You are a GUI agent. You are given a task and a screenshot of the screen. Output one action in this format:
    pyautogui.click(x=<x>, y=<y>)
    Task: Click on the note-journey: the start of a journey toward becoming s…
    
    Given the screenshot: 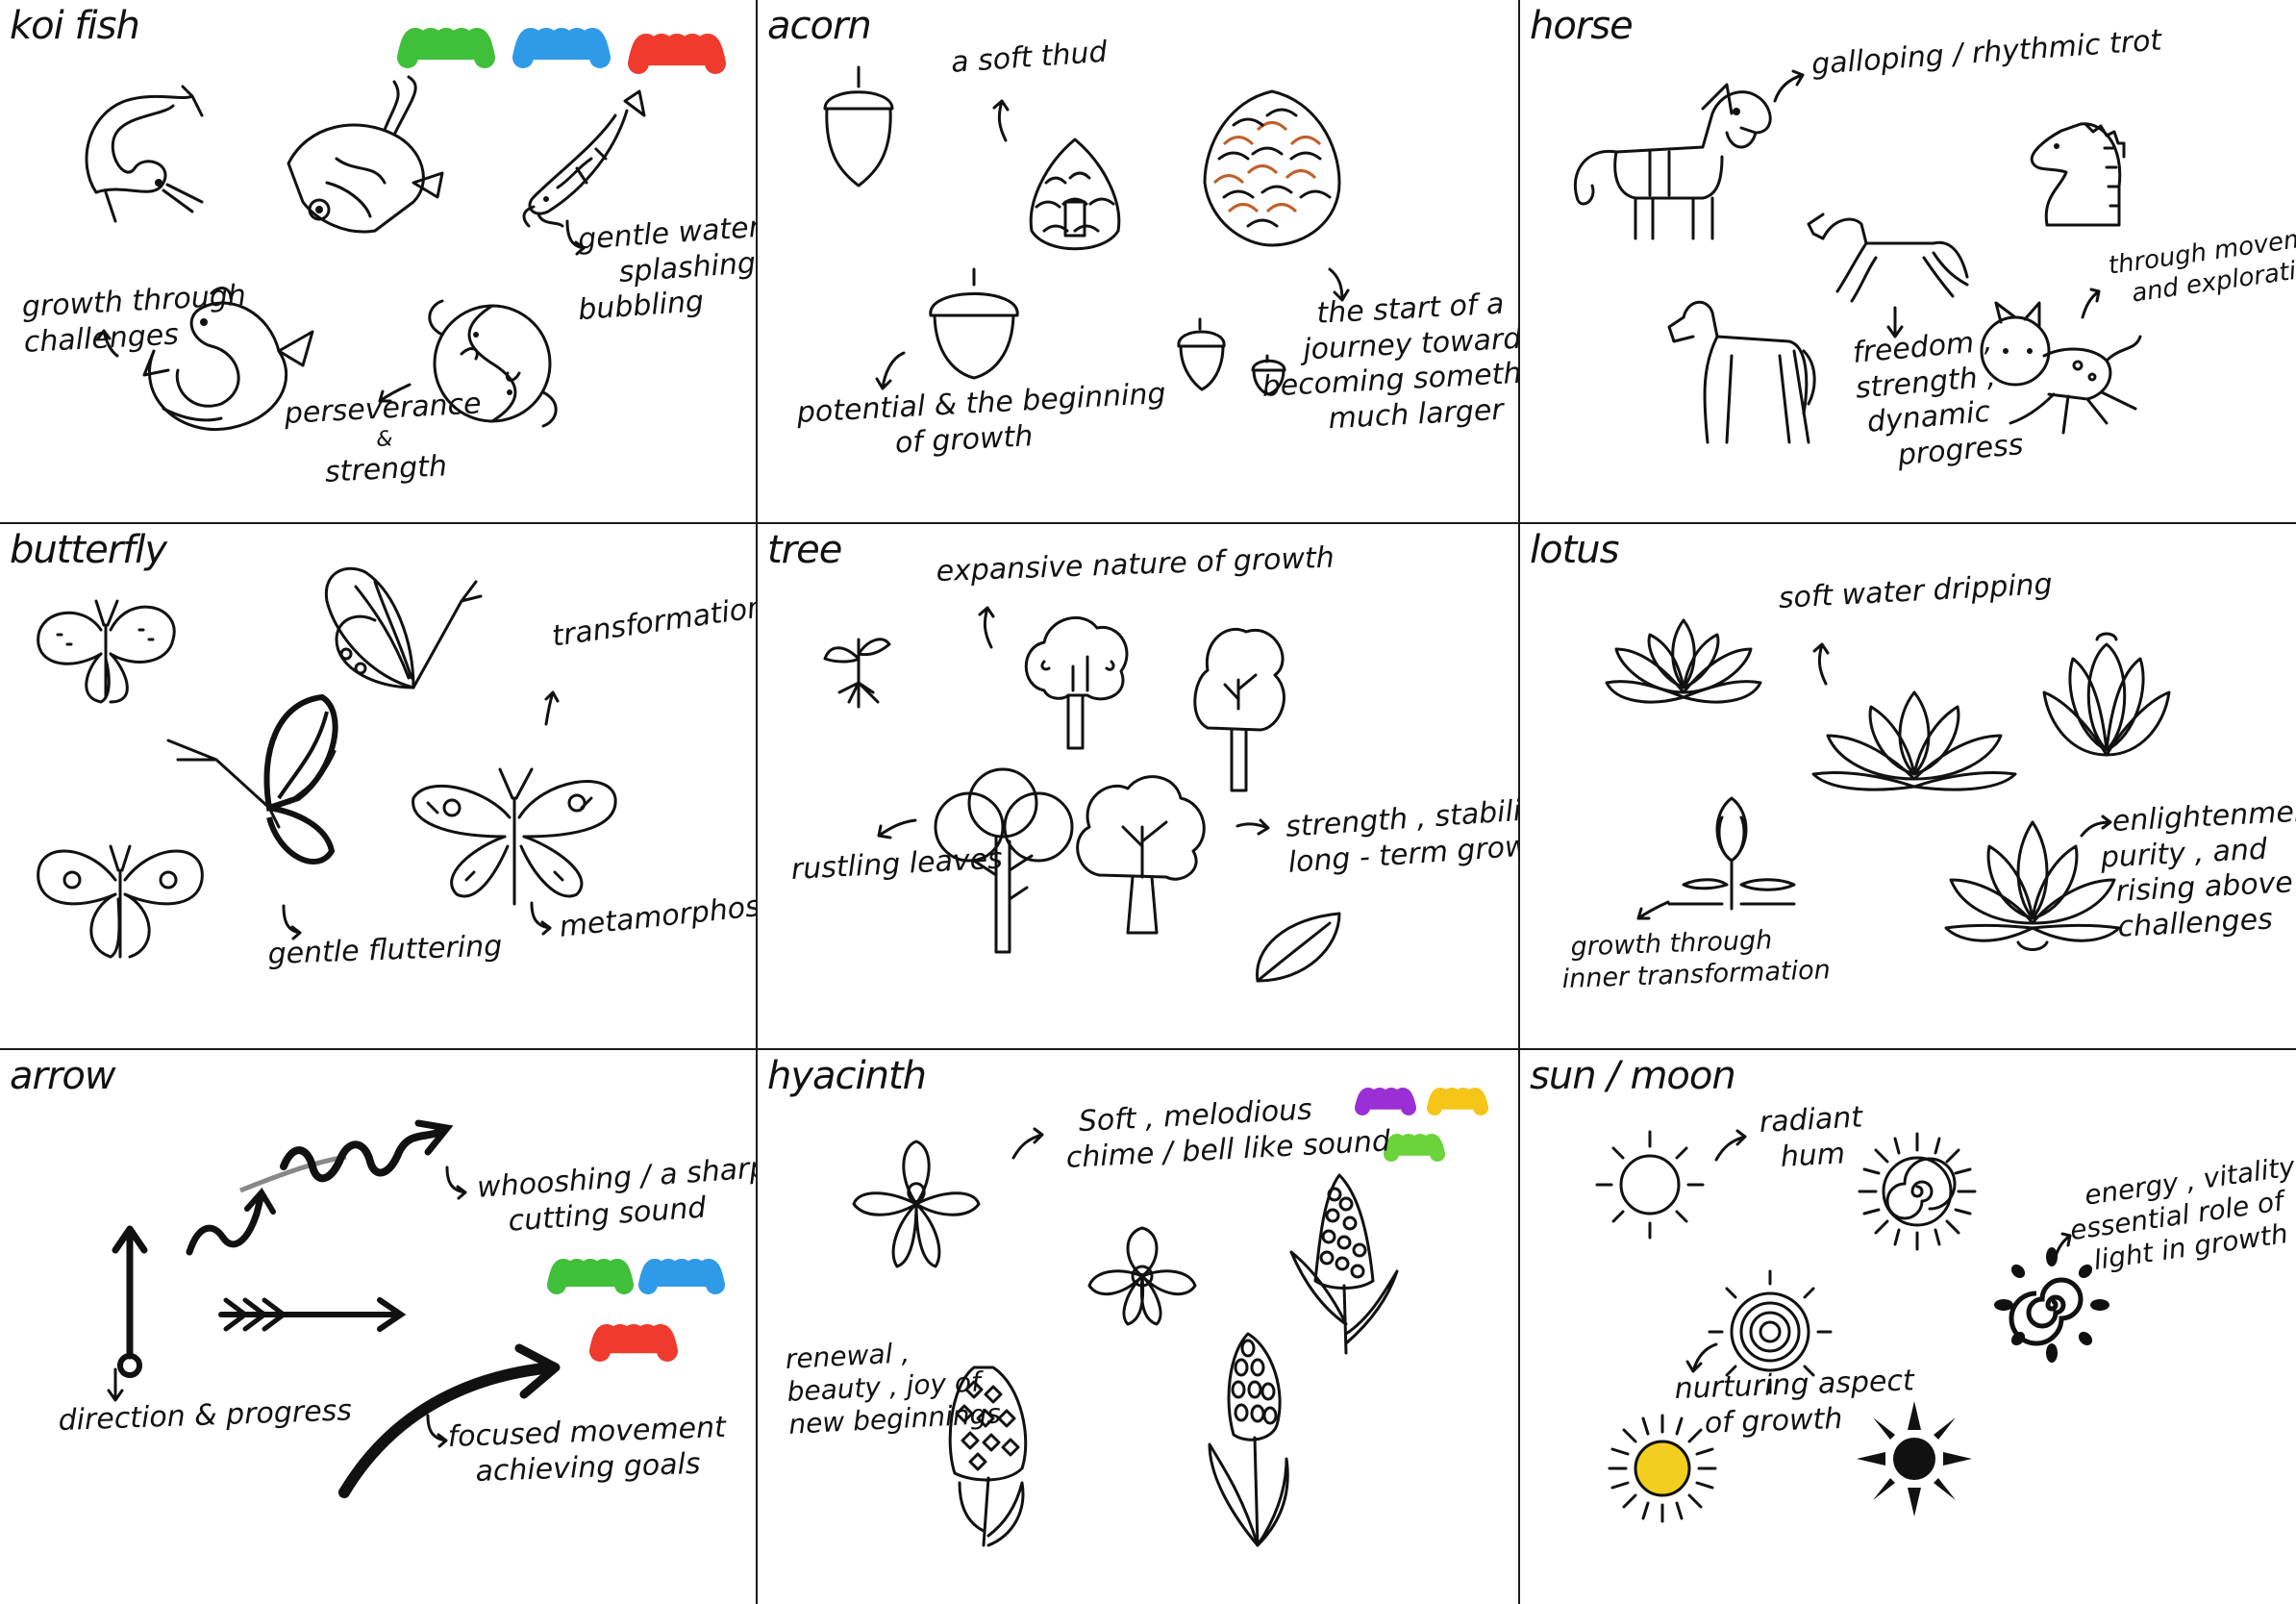 What is the action you would take?
    pyautogui.click(x=1389, y=362)
    